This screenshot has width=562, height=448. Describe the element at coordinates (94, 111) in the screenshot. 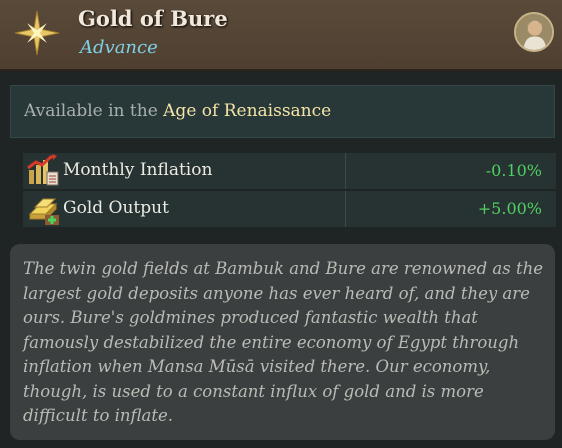

I see `availability-prefix: Available in the` at that location.